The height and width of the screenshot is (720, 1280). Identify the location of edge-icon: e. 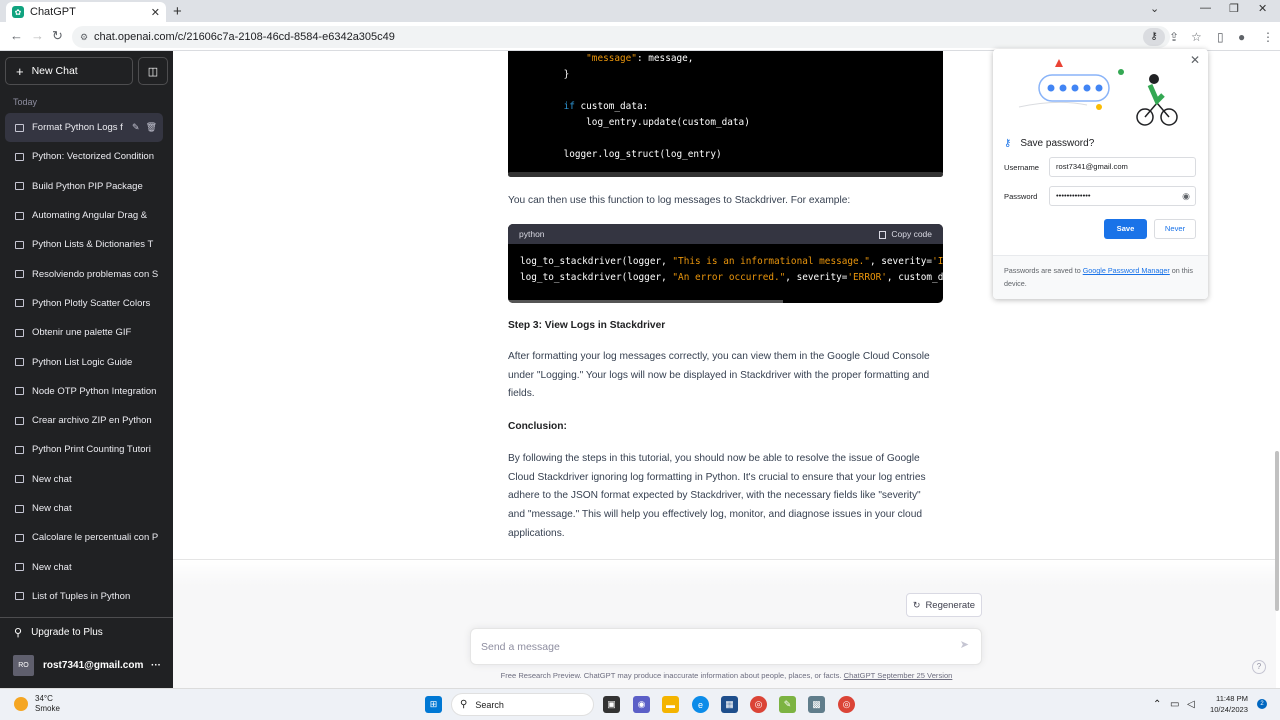
(700, 704).